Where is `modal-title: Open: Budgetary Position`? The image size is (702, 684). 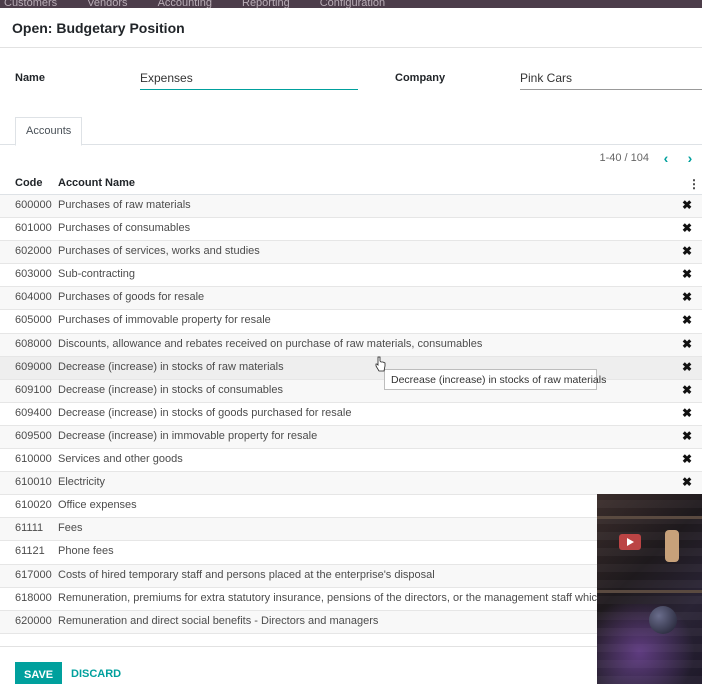 modal-title: Open: Budgetary Position is located at coordinates (98, 28).